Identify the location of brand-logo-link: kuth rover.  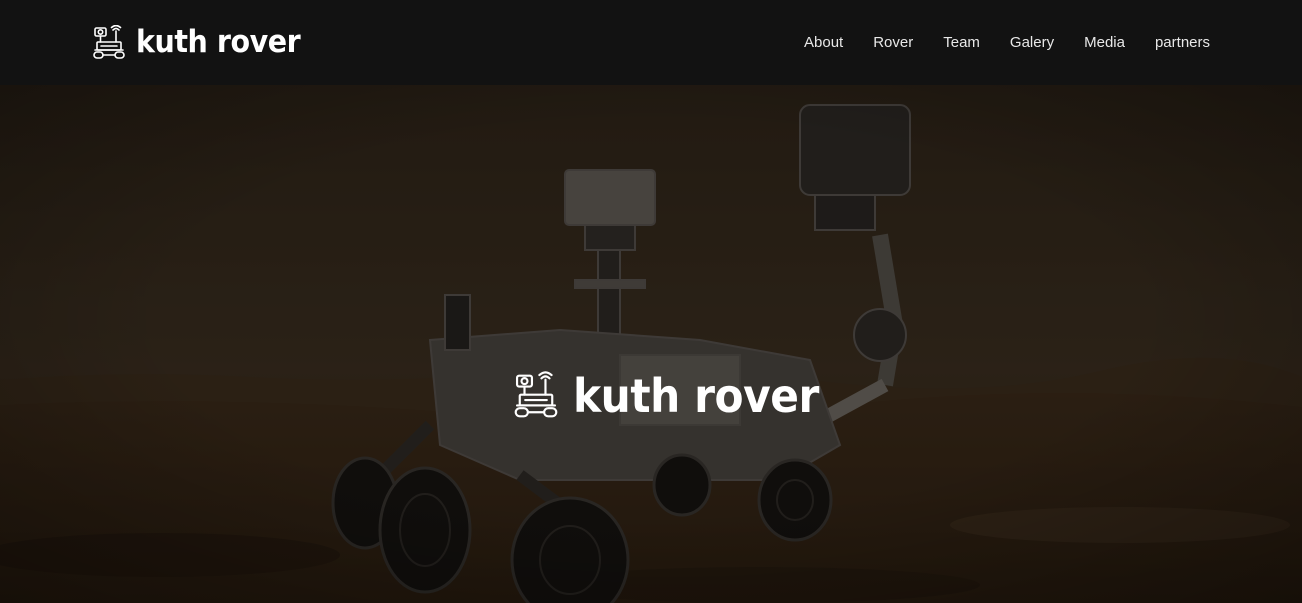
(203, 42).